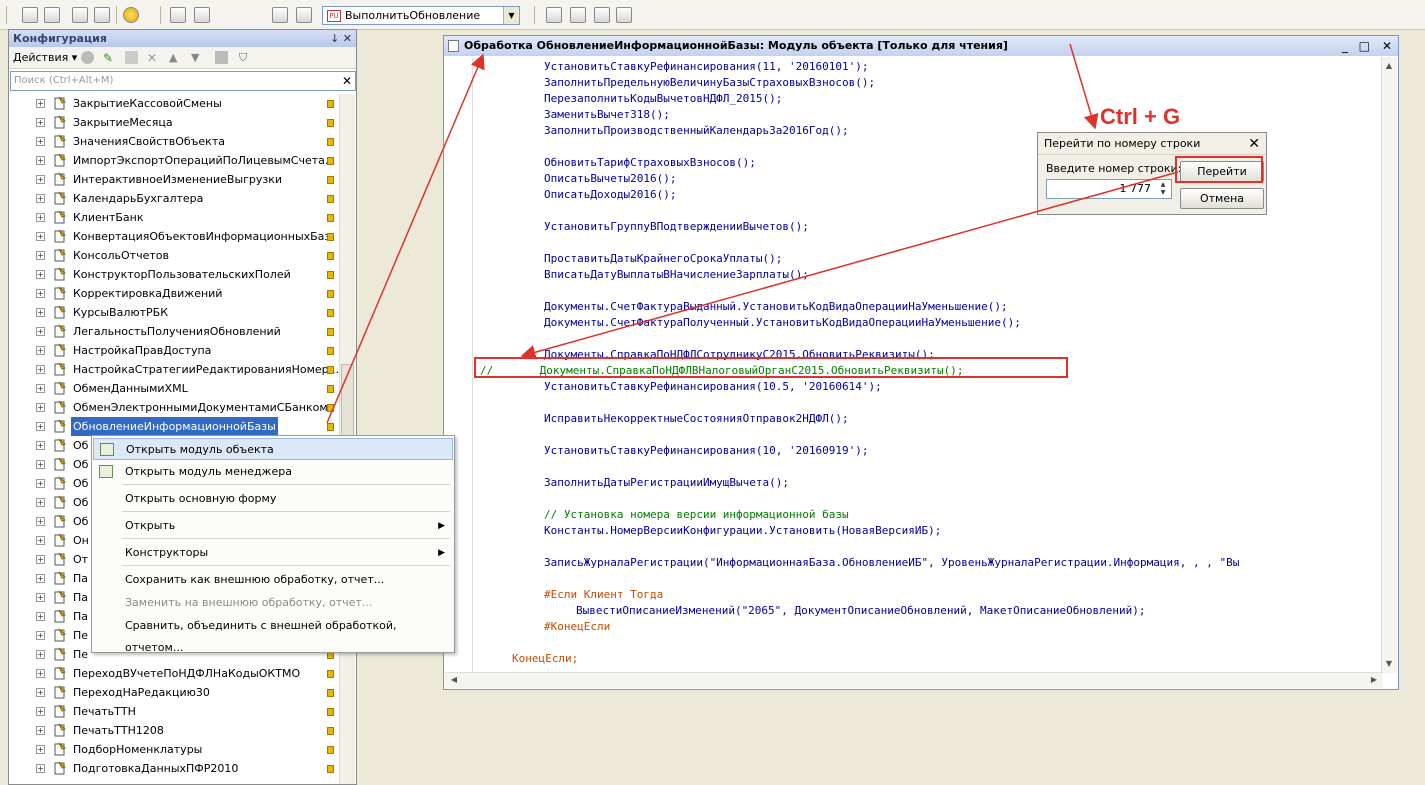 This screenshot has width=1425, height=785. Describe the element at coordinates (1084, 86) in the screenshot. I see `arrow-to-dialog` at that location.